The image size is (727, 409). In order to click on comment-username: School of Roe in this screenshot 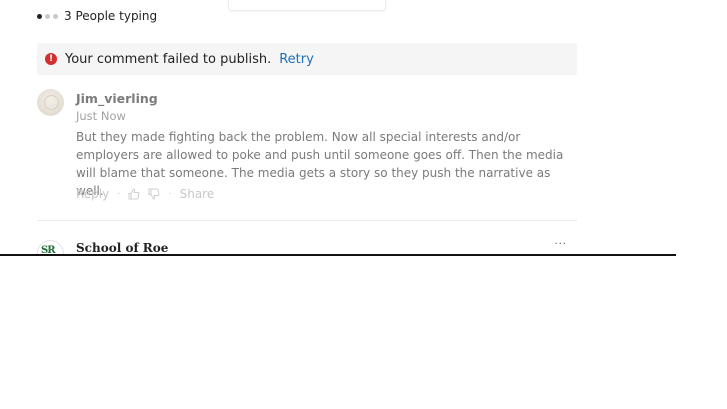, I will do `click(122, 248)`.